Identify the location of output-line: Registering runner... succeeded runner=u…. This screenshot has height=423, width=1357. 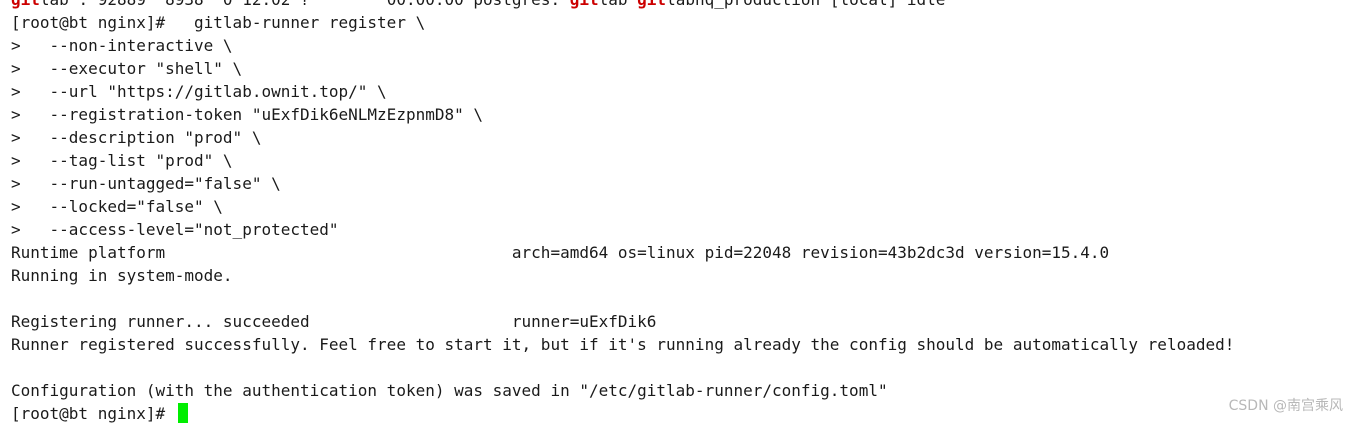
(334, 321).